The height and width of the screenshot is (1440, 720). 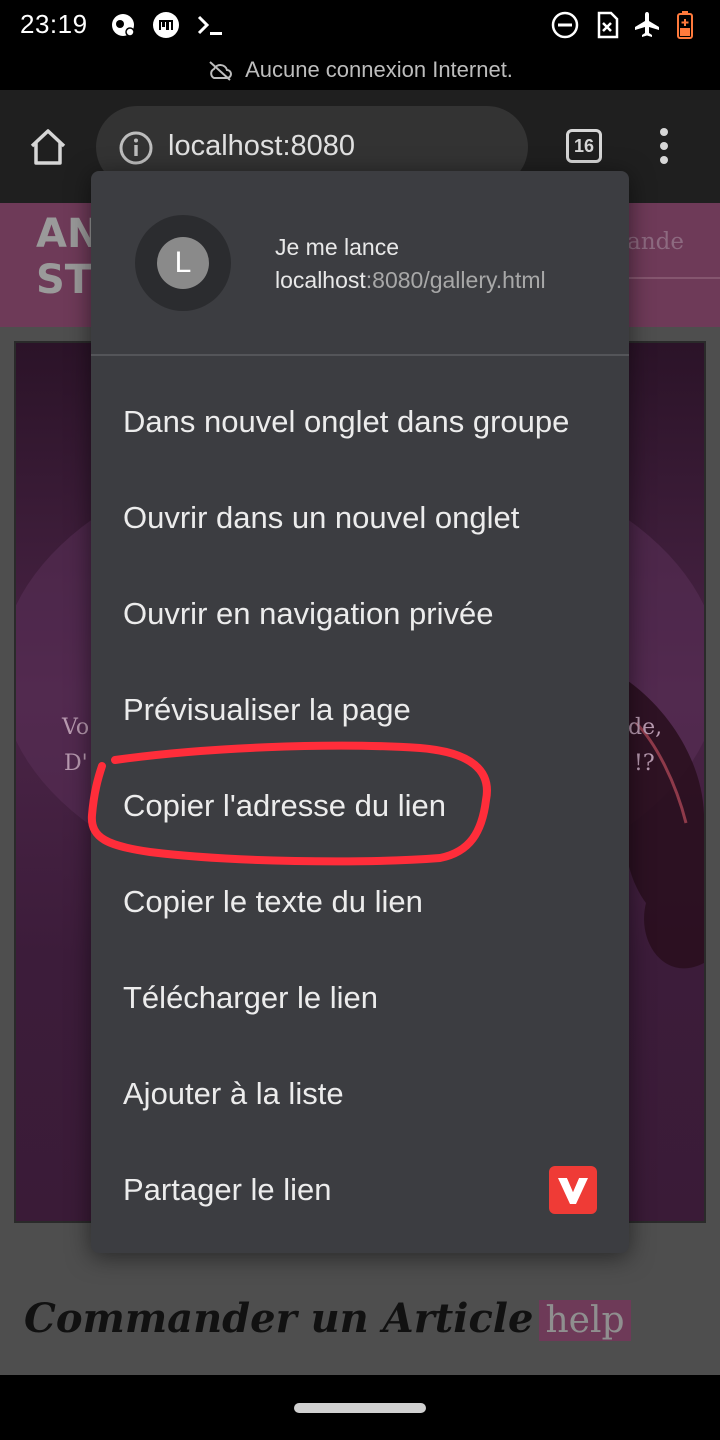 I want to click on status-bar: 23:19, so click(x=360, y=25).